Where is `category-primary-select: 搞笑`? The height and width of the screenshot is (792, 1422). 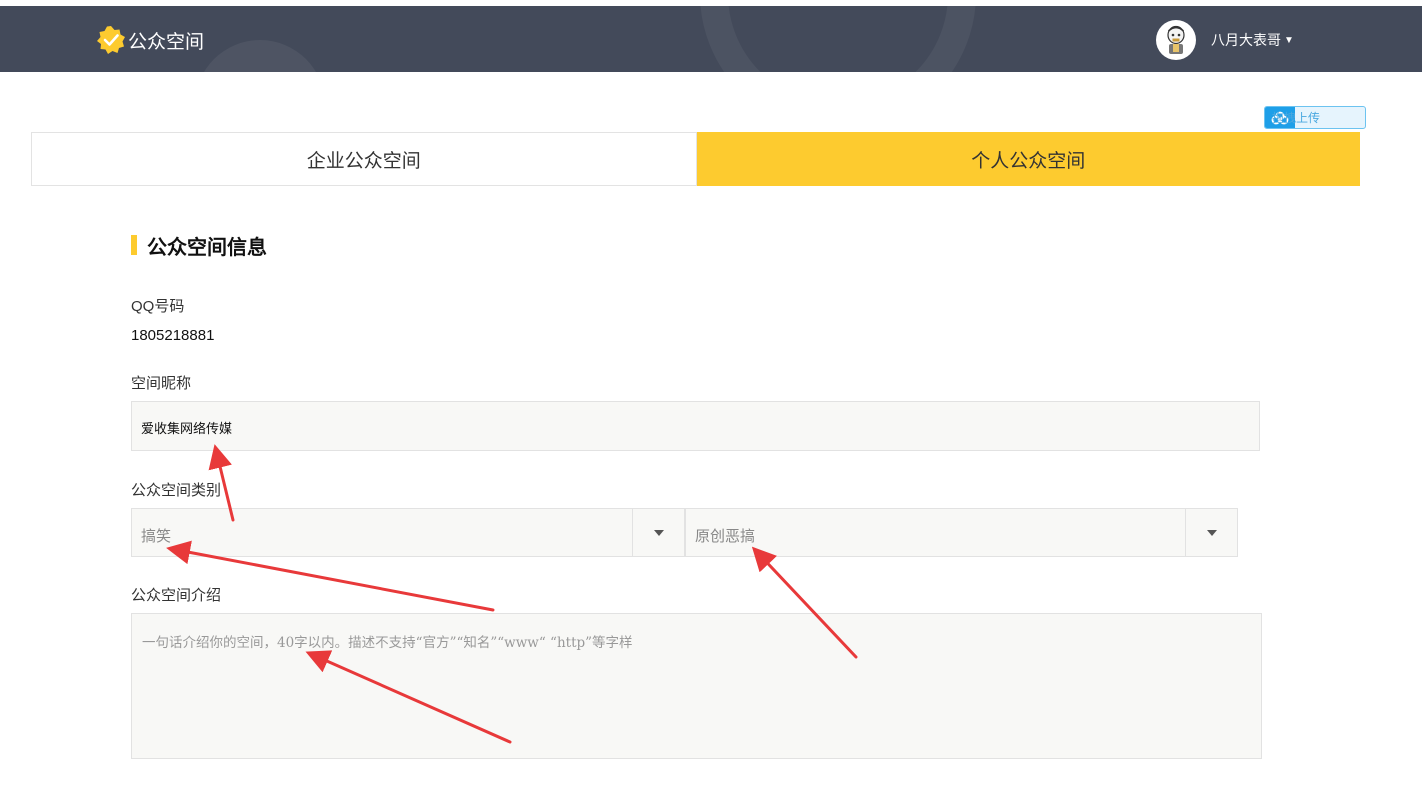
category-primary-select: 搞笑 is located at coordinates (408, 532).